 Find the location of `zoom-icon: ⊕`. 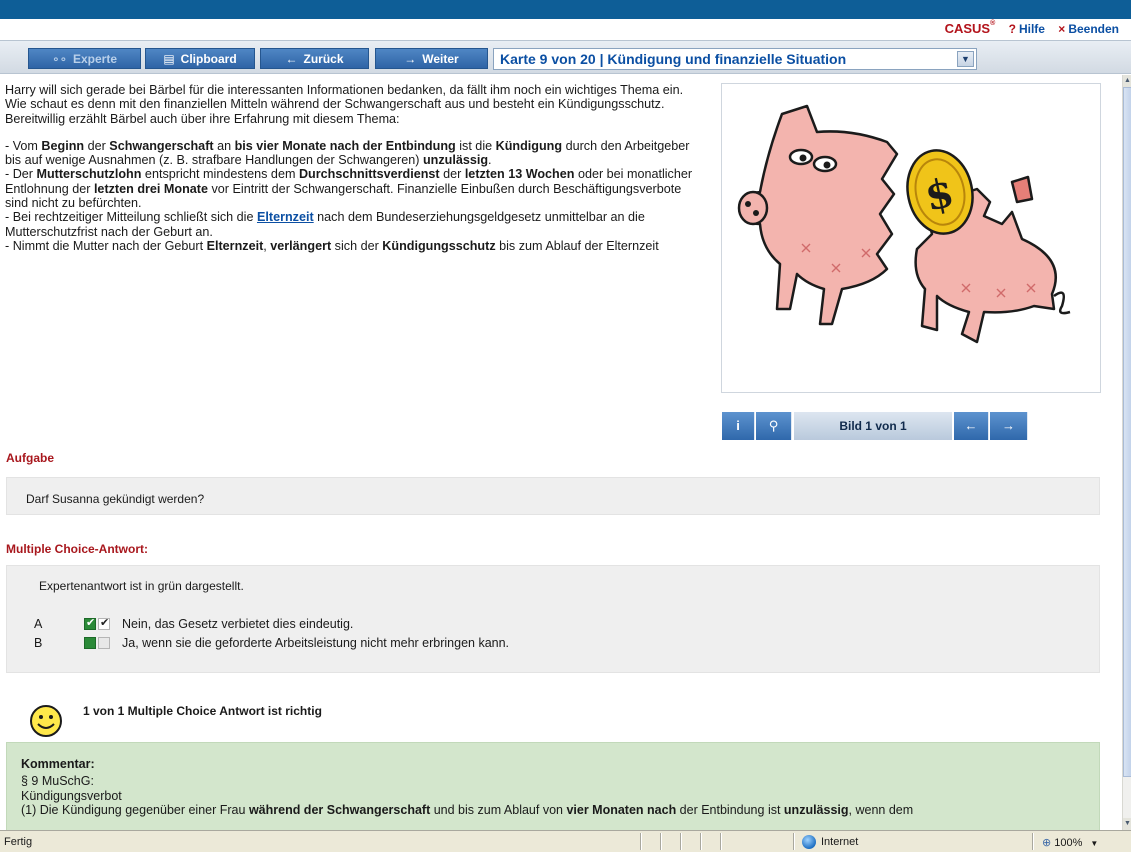

zoom-icon: ⊕ is located at coordinates (1047, 843).